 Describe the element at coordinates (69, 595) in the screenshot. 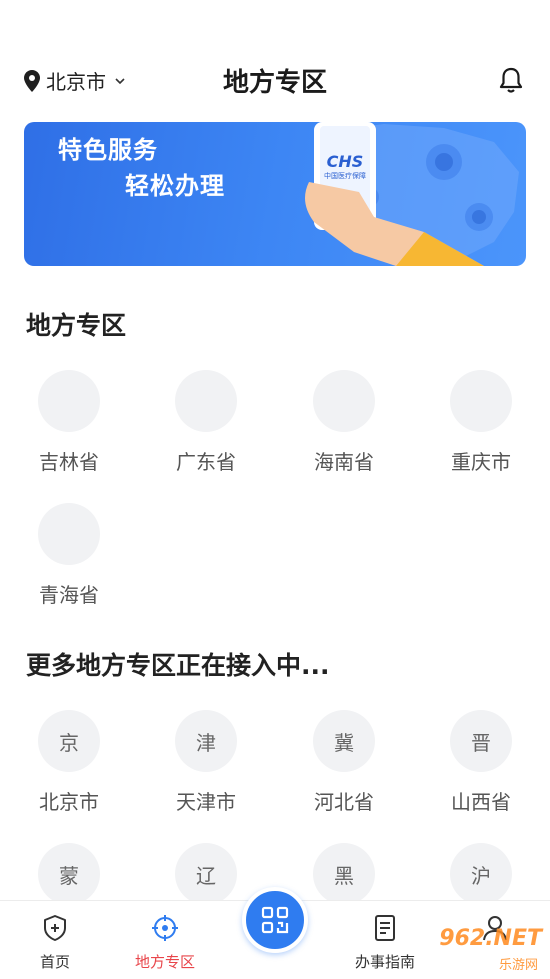

I see `zone-label: 青海省` at that location.